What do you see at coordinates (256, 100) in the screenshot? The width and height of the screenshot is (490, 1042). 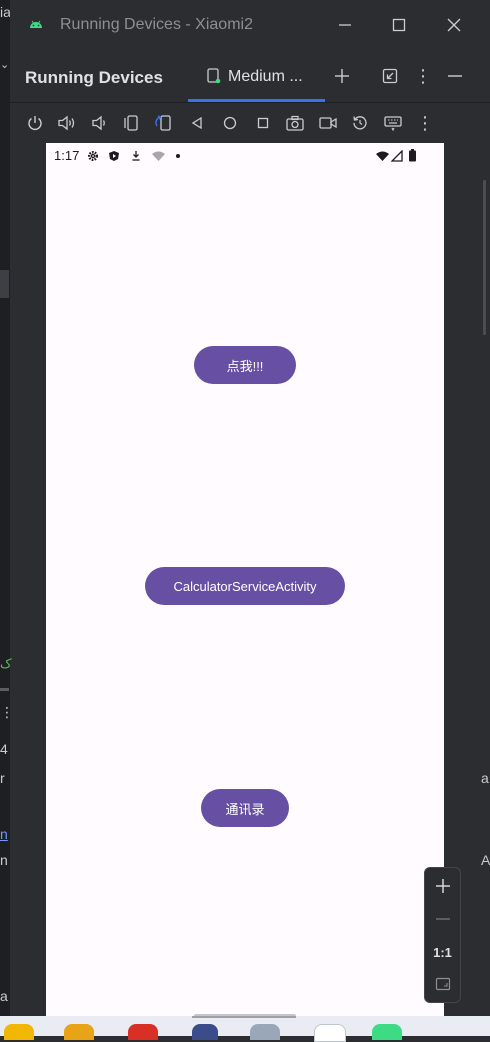 I see `active-tab-indicator` at bounding box center [256, 100].